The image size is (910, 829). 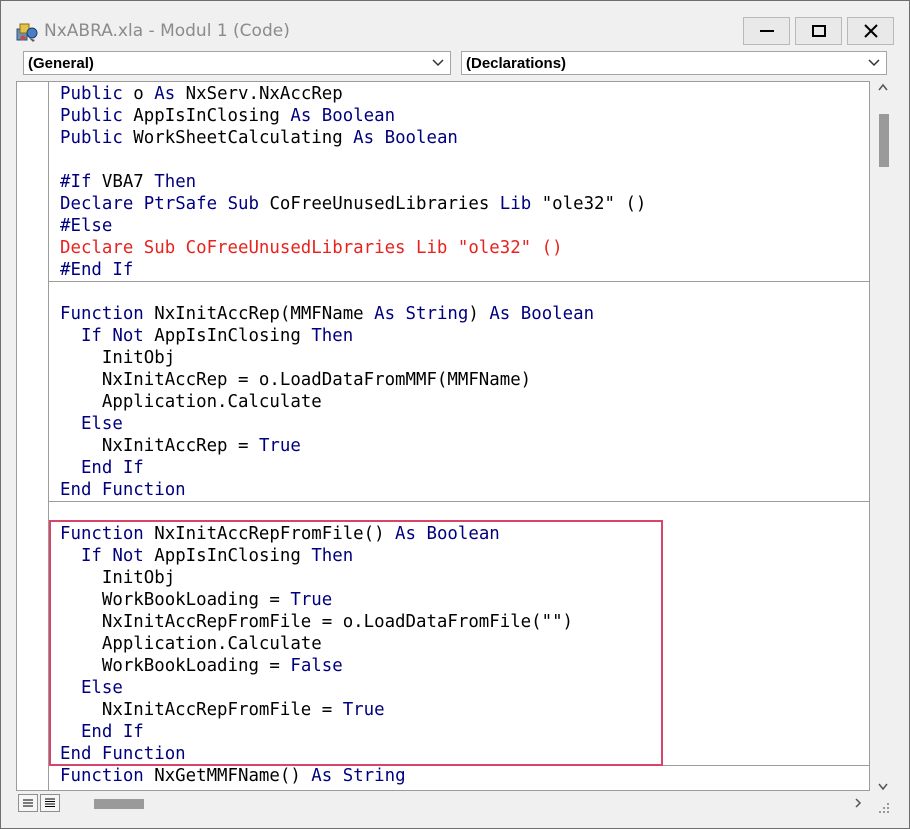 I want to click on resize-grip-icon, so click(x=884, y=808).